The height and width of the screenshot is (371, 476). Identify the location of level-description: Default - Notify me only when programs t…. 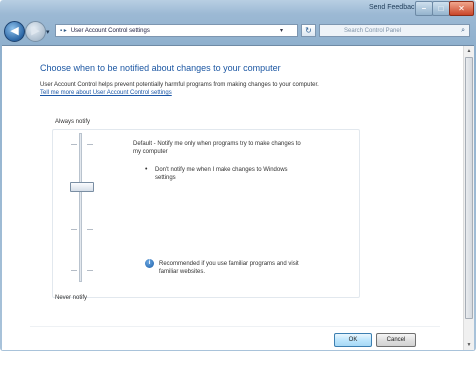
(217, 148).